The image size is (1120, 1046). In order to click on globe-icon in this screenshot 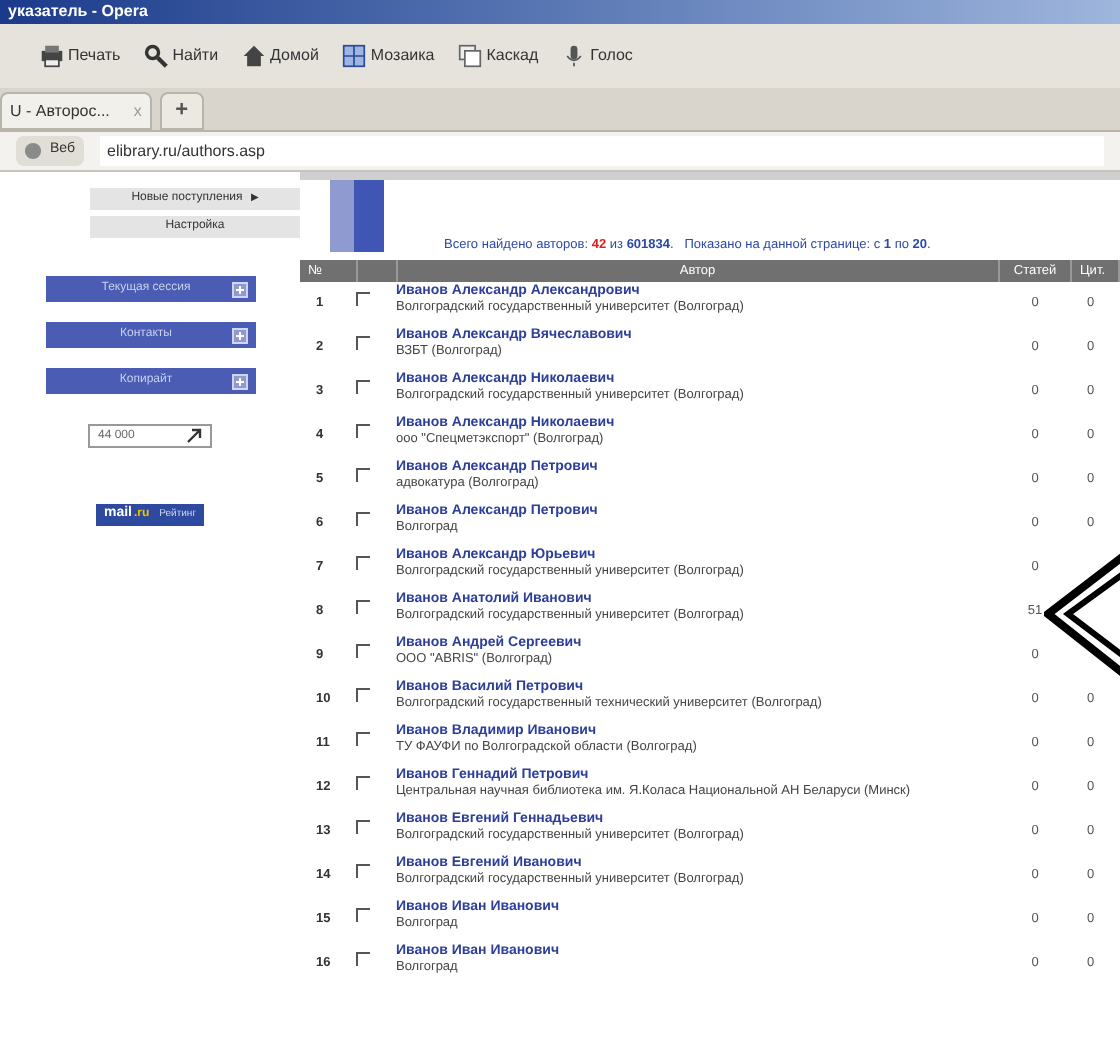, I will do `click(33, 151)`.